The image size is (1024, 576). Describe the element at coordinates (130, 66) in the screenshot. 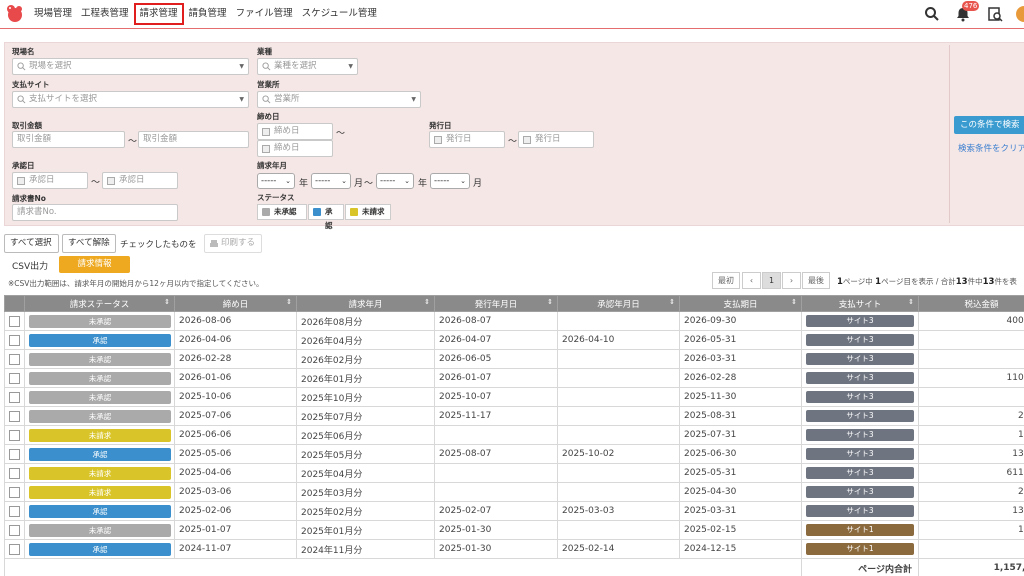

I see `genba-select: 現場を選択 ▼` at that location.